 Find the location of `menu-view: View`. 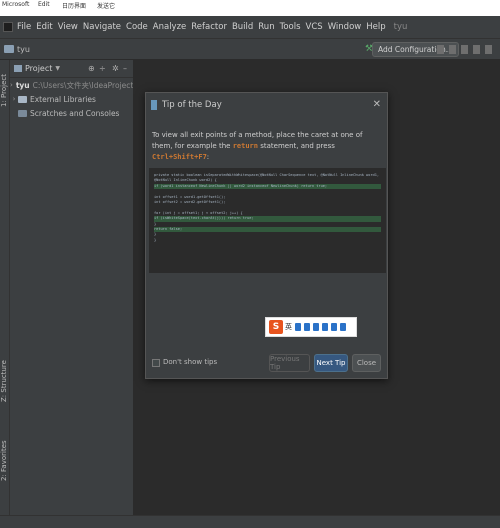

menu-view: View is located at coordinates (68, 27).